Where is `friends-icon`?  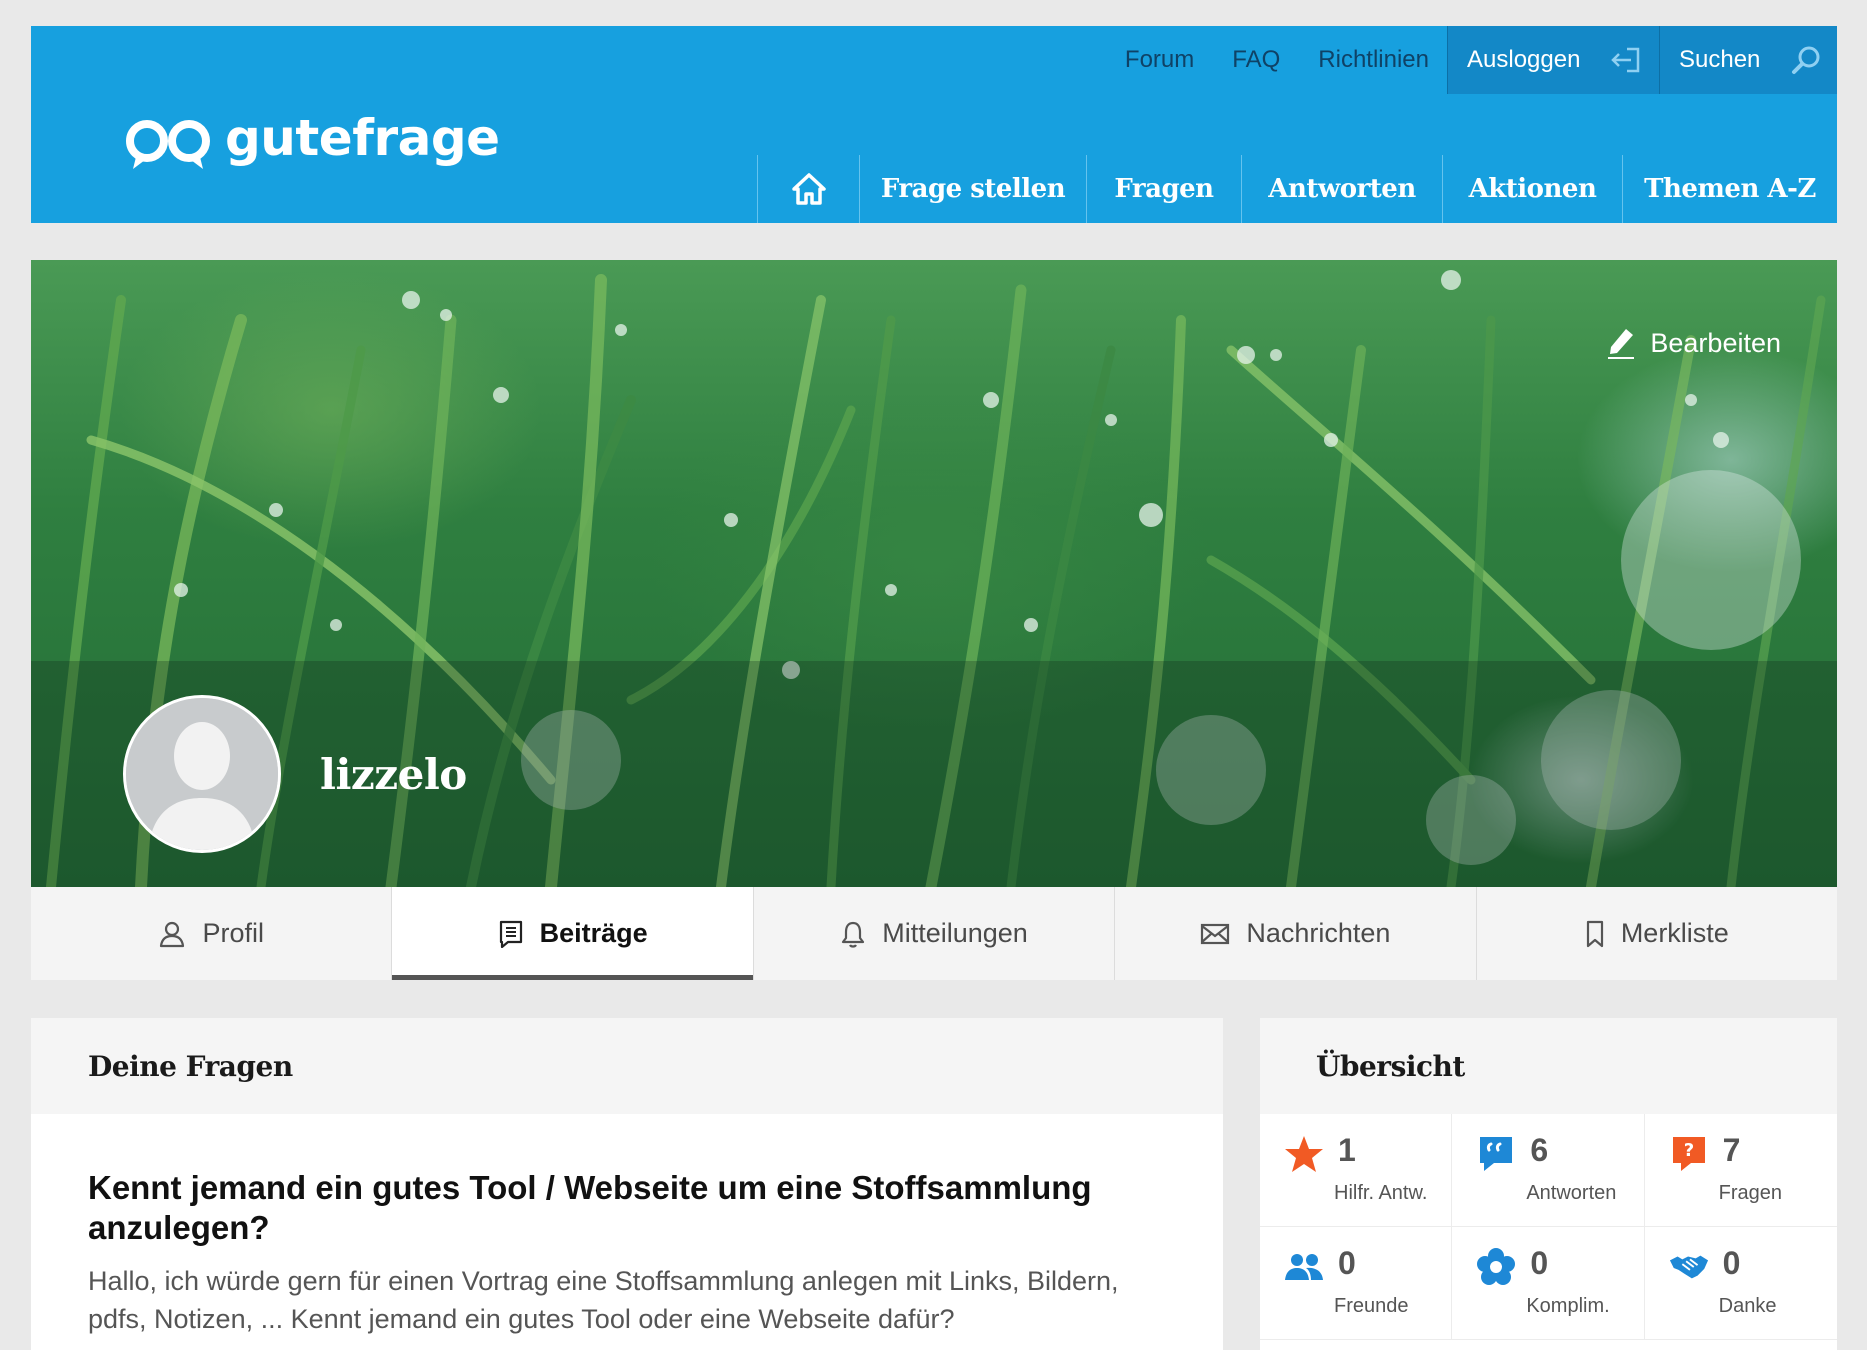 friends-icon is located at coordinates (1304, 1267).